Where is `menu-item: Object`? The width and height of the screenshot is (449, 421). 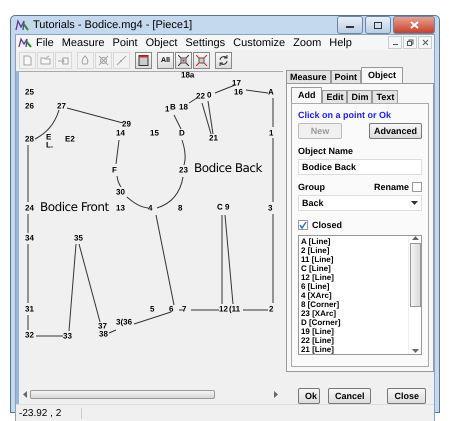
menu-item: Object is located at coordinates (162, 42).